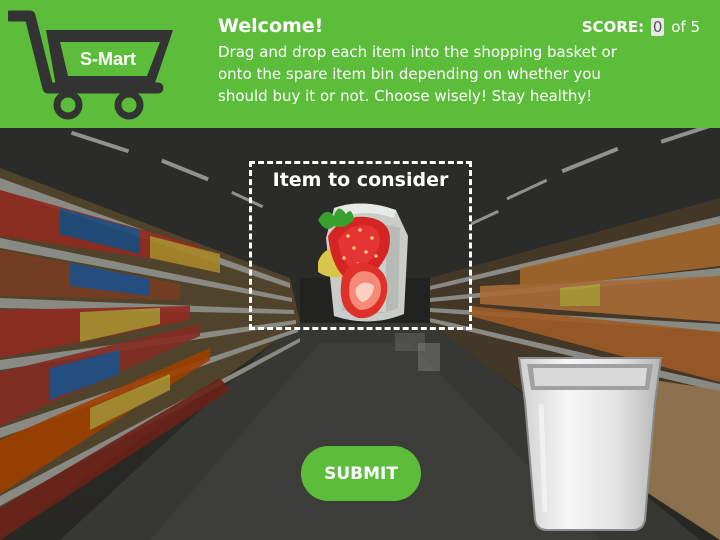 This screenshot has height=540, width=720. Describe the element at coordinates (657, 27) in the screenshot. I see `score-value: 0` at that location.